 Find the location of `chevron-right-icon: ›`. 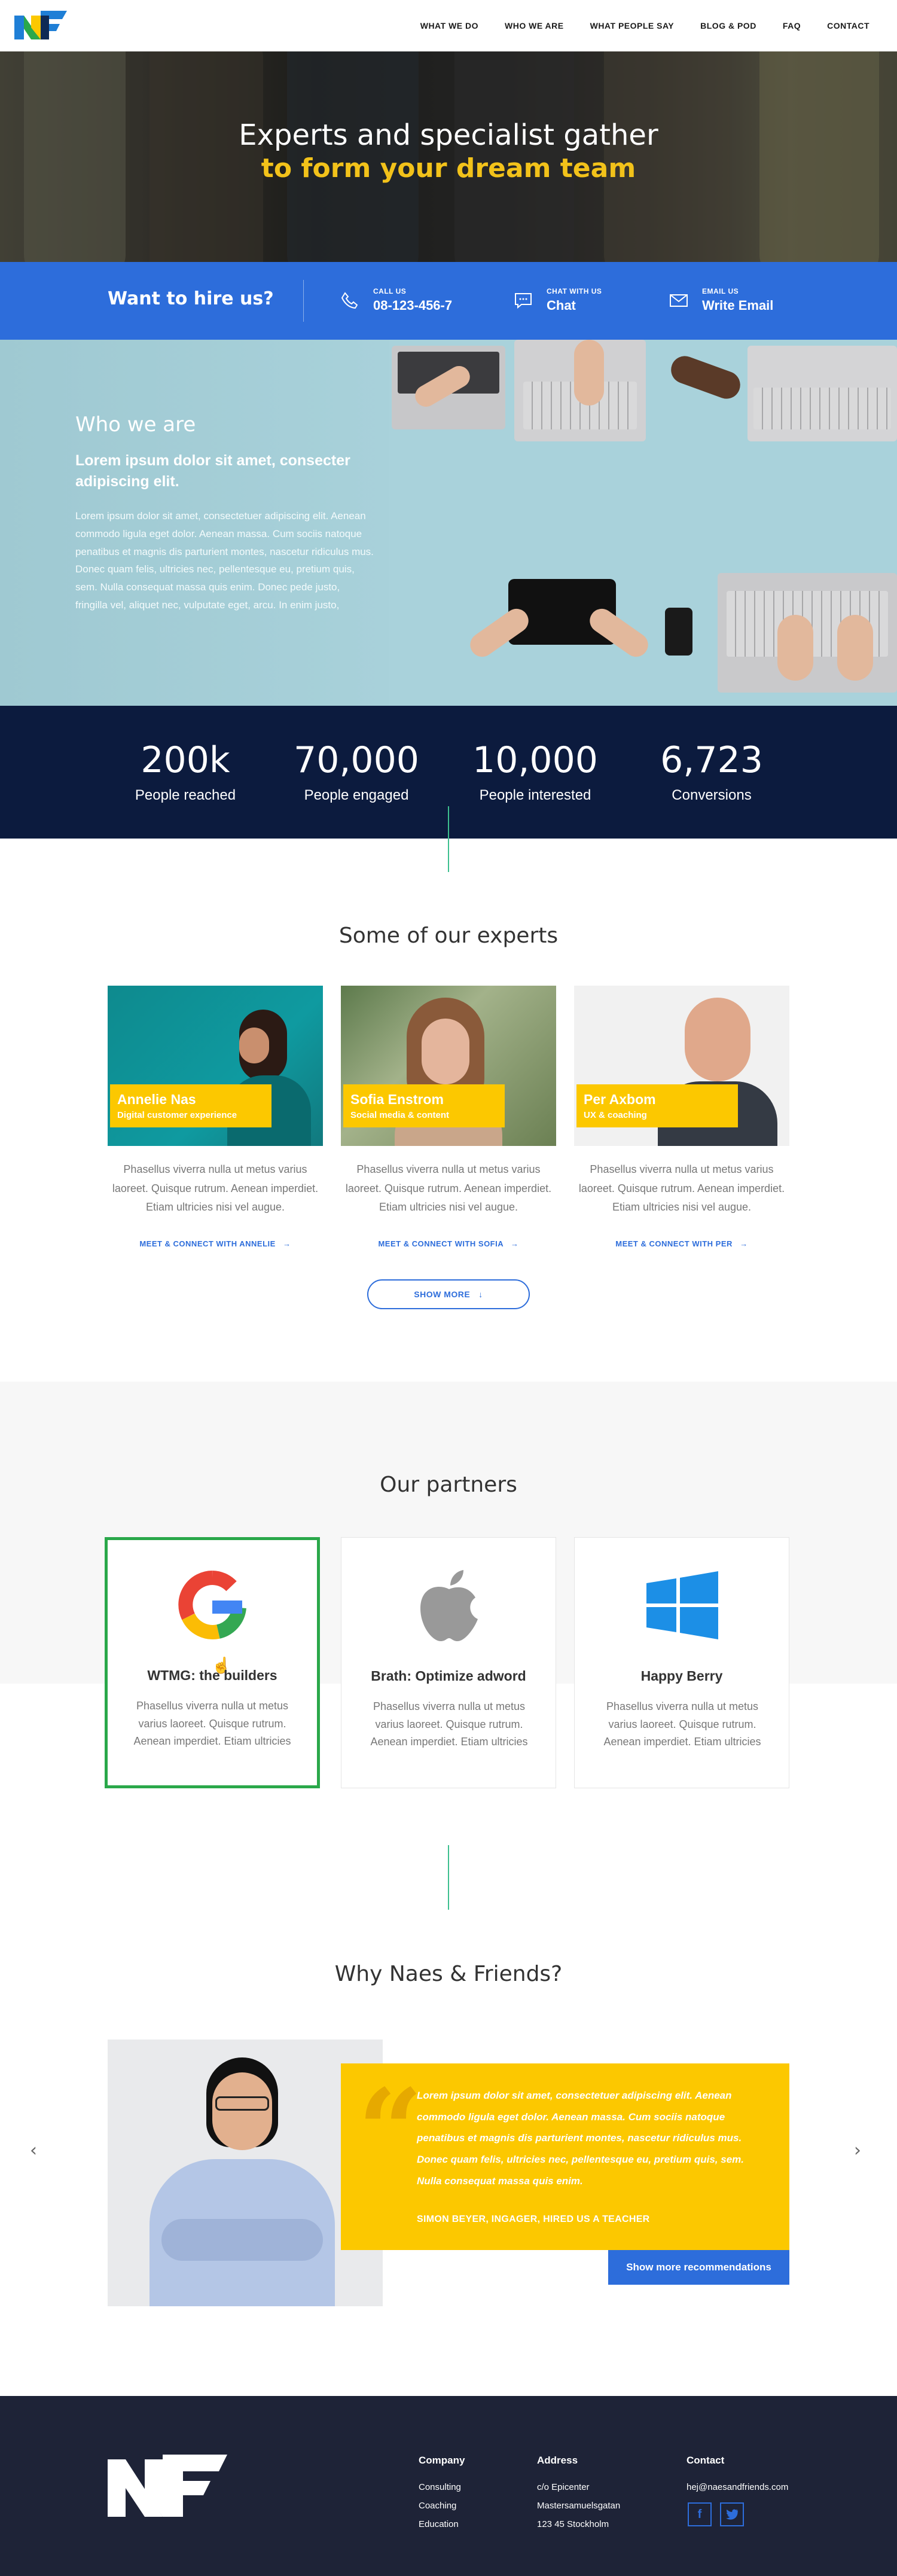

chevron-right-icon: › is located at coordinates (857, 2151).